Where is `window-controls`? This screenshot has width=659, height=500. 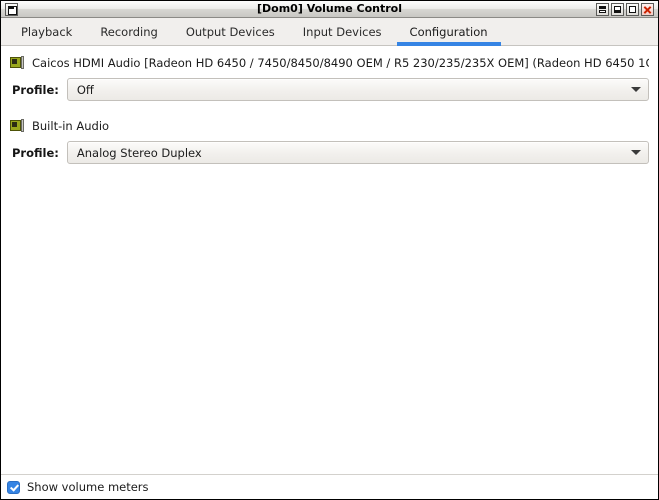 window-controls is located at coordinates (626, 9).